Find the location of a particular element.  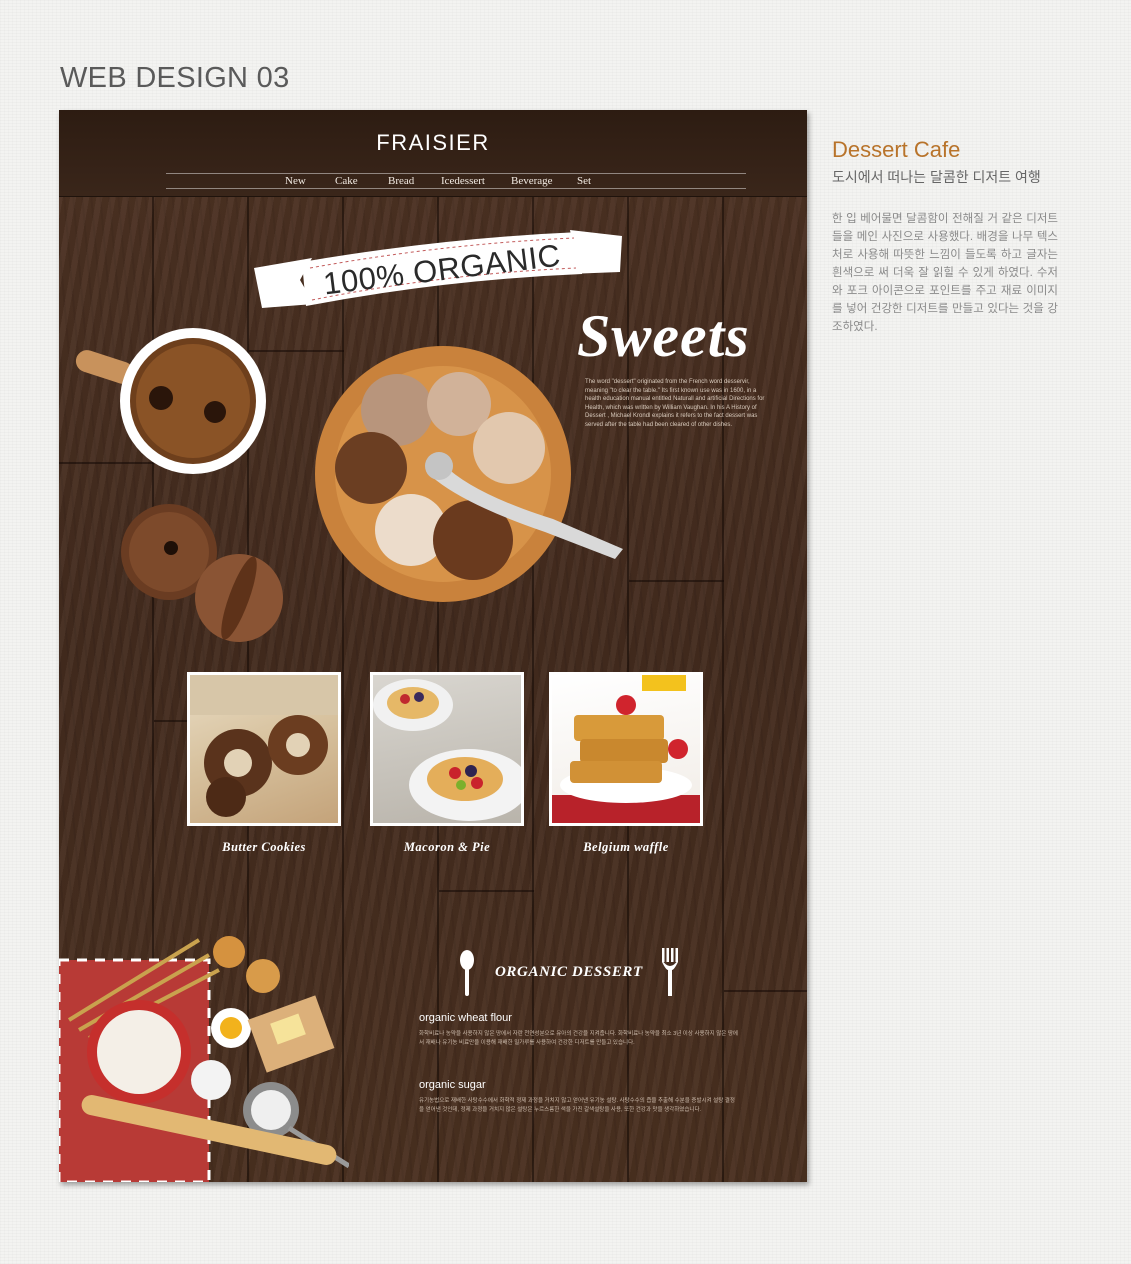

spoon-icon is located at coordinates (467, 973).